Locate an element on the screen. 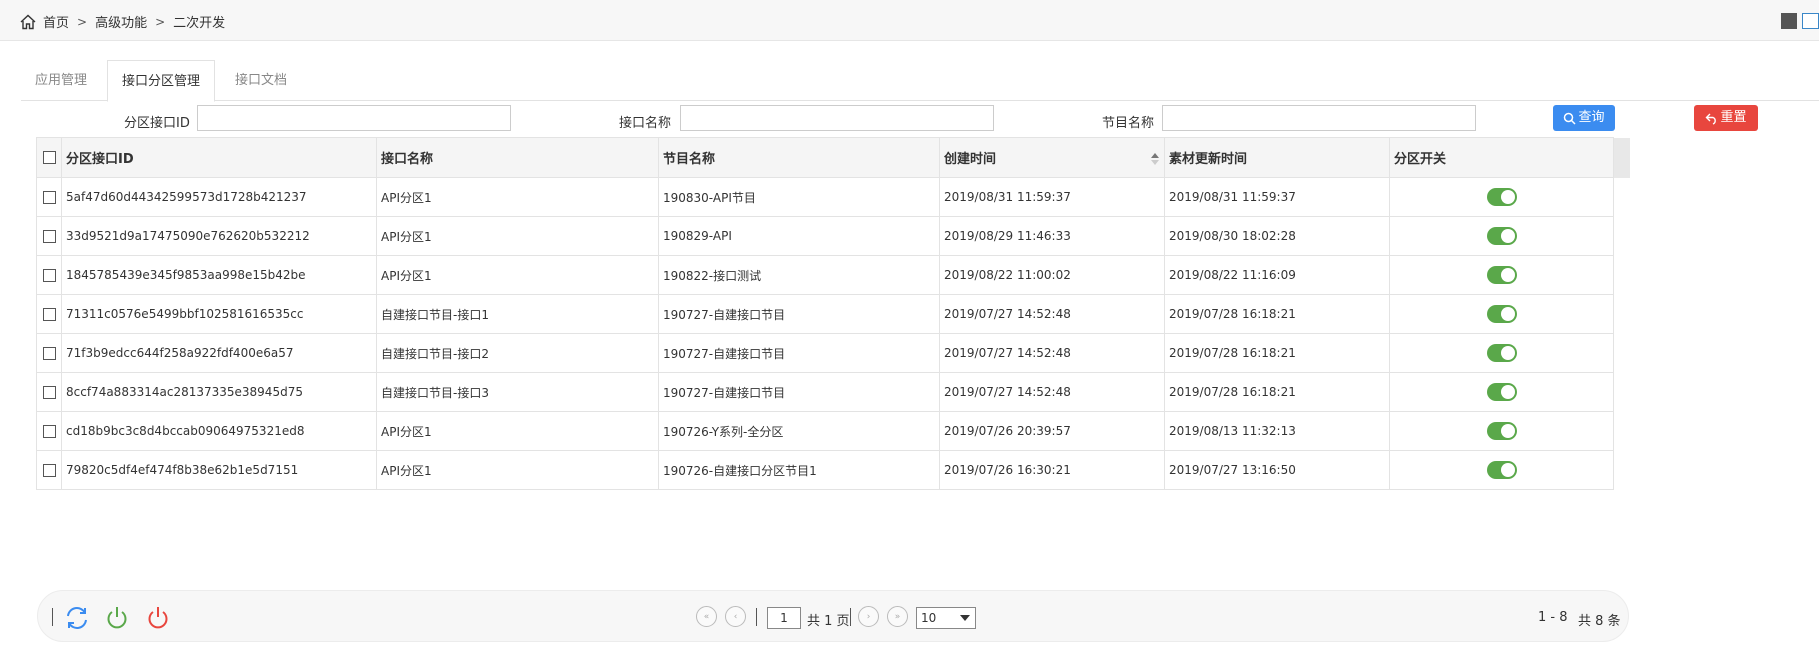 This screenshot has height=645, width=1819. first-page-button: « is located at coordinates (706, 616).